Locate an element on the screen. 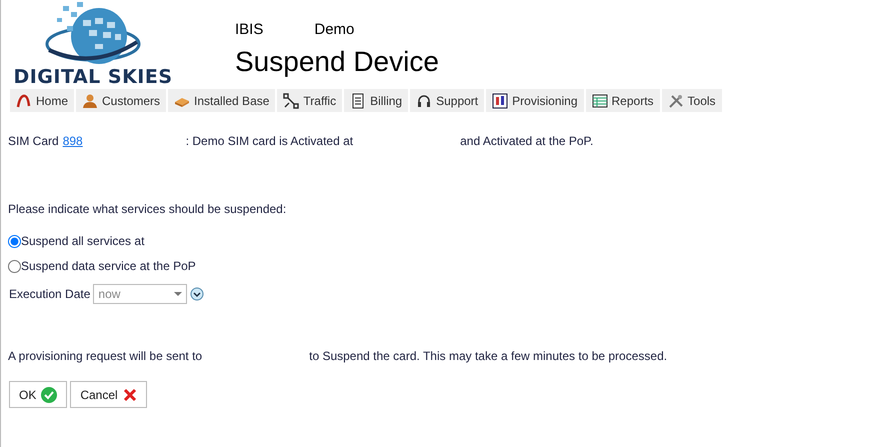  nav-tab: Tools is located at coordinates (692, 100).